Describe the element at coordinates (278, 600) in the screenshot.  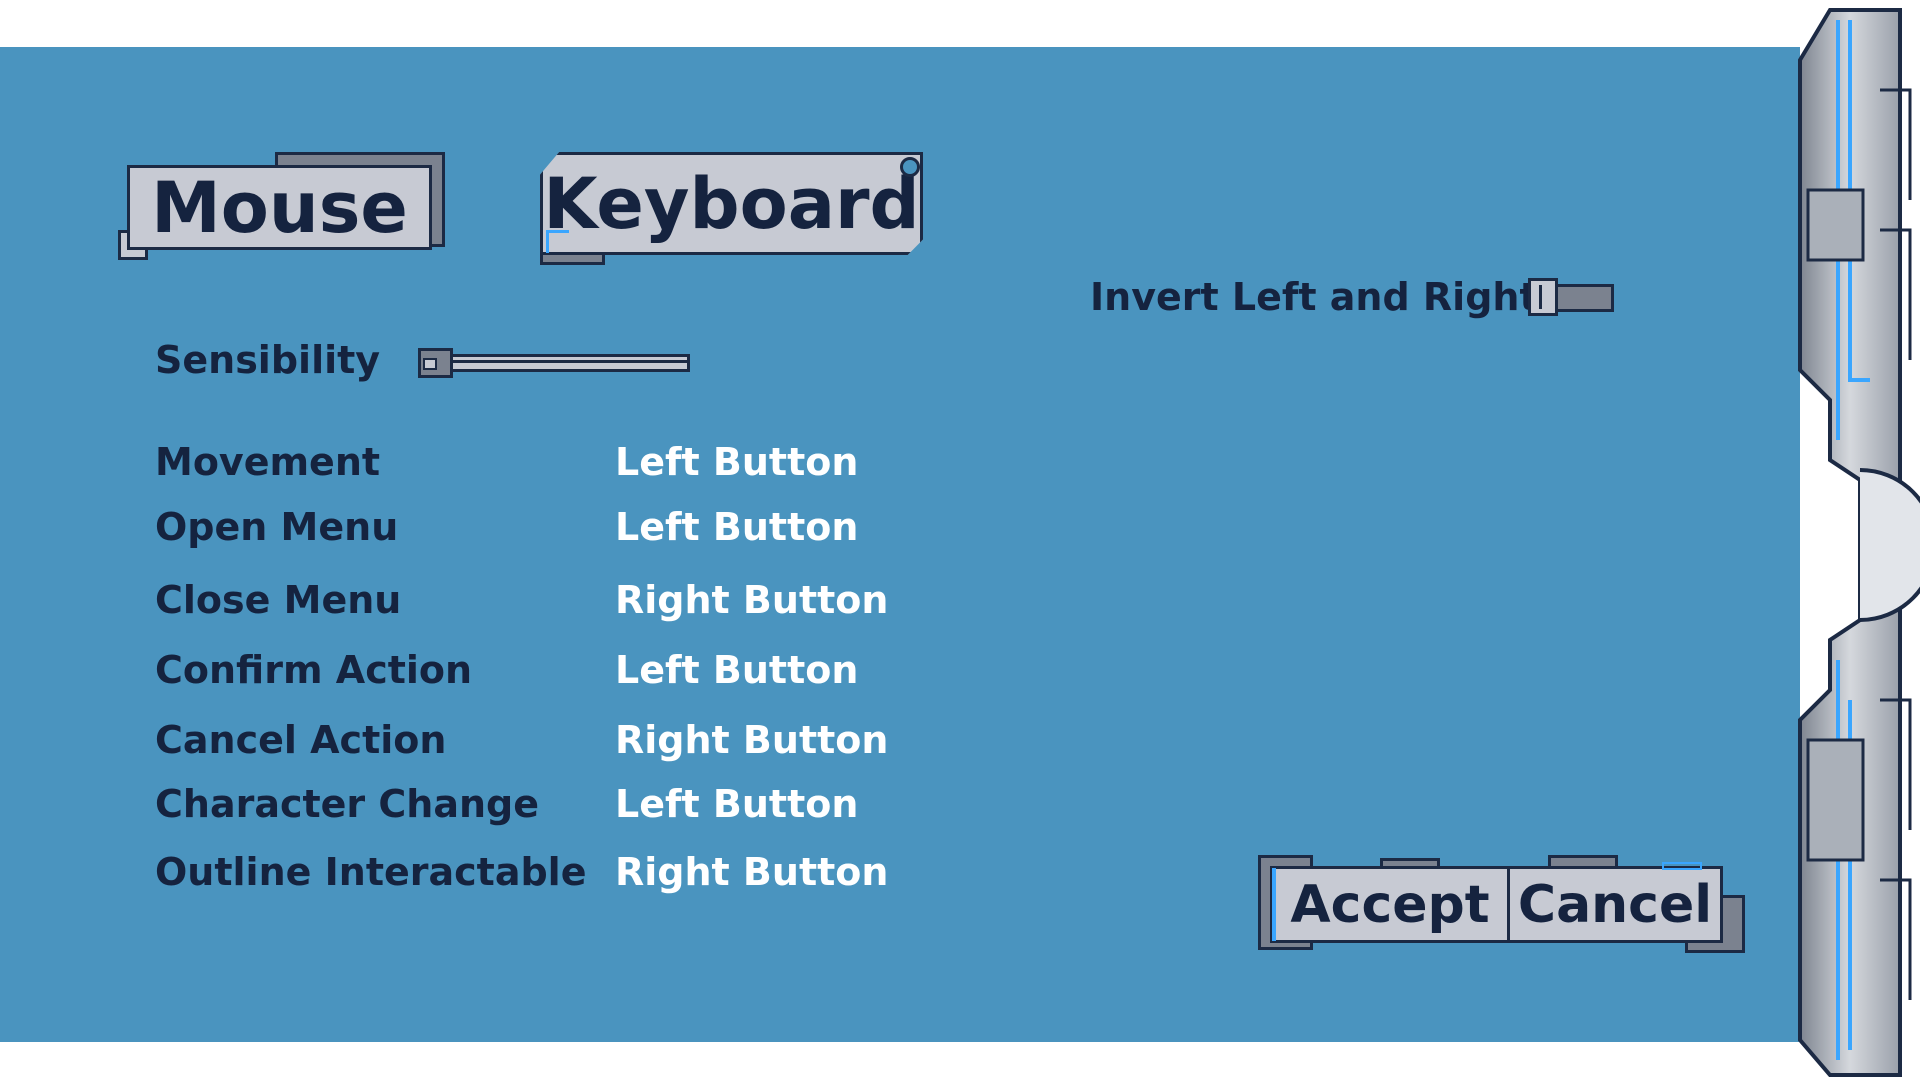
I see `binding-action: Close Menu` at that location.